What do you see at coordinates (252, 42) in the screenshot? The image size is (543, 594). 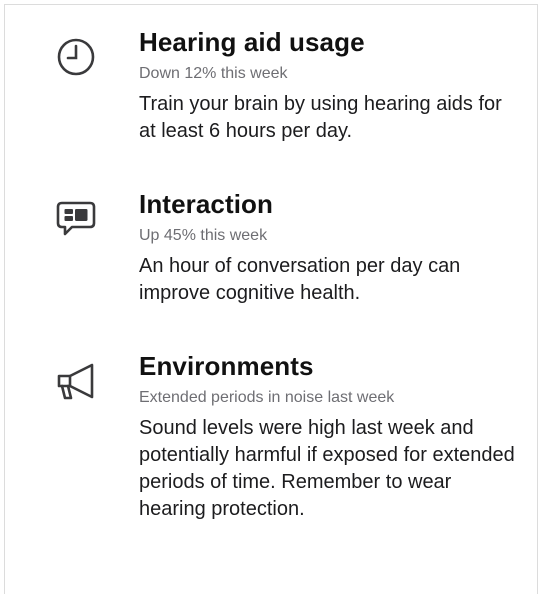 I see `card-title: Hearing aid usage` at bounding box center [252, 42].